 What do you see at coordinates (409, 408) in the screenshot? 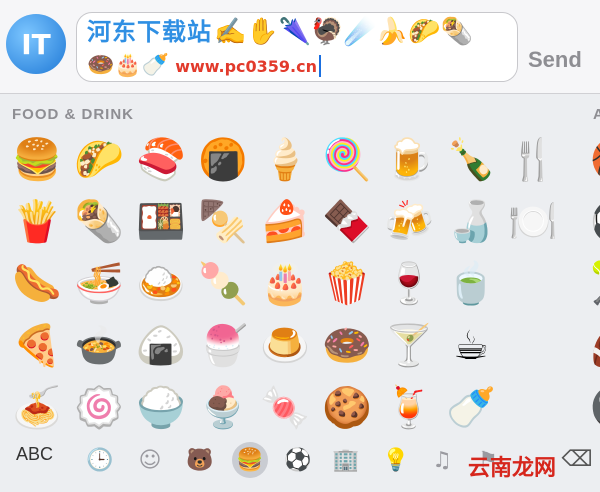
I see `emoji-key: 🍹` at bounding box center [409, 408].